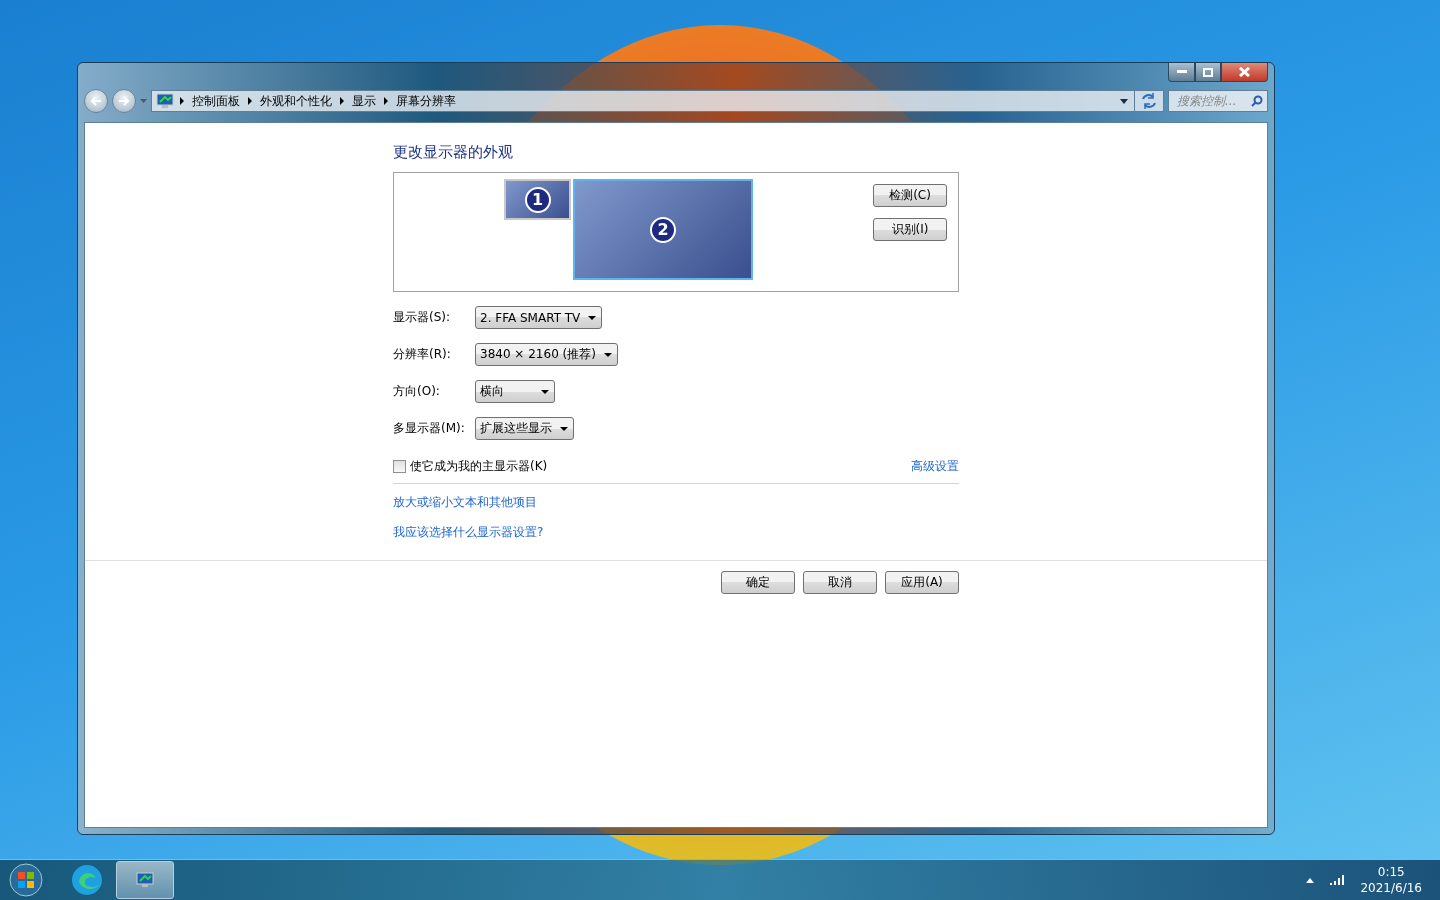  What do you see at coordinates (922, 582) in the screenshot?
I see `dialog-button: 应用(A)` at bounding box center [922, 582].